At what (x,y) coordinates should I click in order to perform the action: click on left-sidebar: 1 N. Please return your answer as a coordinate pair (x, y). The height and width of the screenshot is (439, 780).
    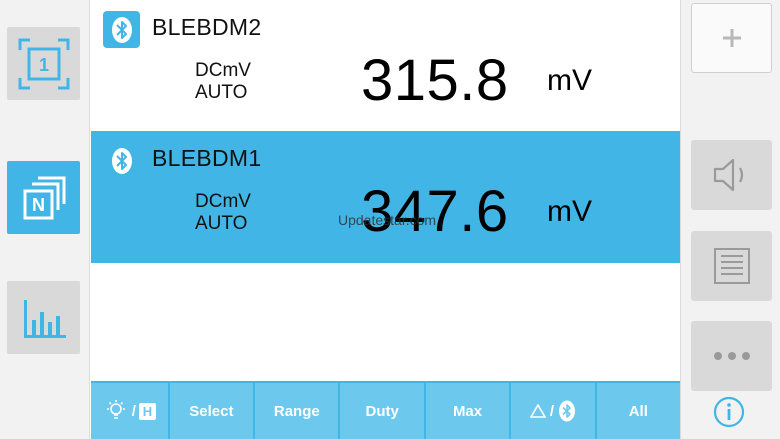
    Looking at the image, I should click on (45, 219).